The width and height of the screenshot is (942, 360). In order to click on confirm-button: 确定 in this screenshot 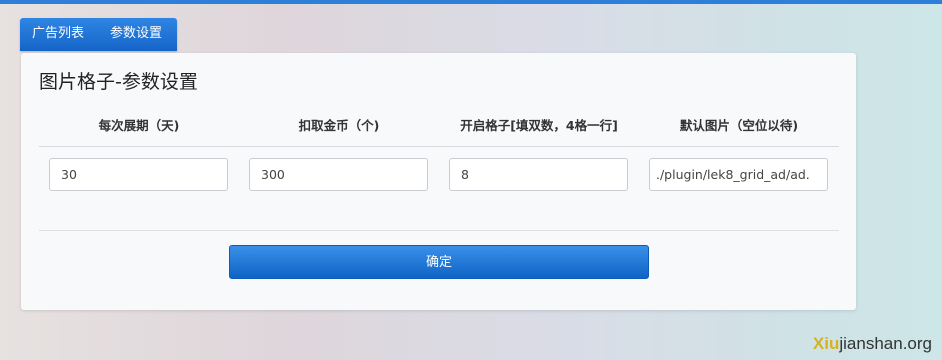, I will do `click(439, 262)`.